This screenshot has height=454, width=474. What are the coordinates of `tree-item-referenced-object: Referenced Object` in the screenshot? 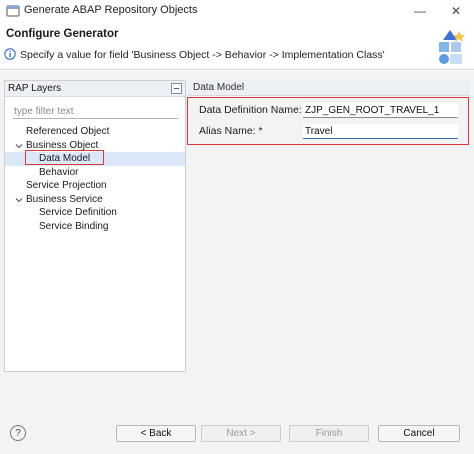 It's located at (95, 132).